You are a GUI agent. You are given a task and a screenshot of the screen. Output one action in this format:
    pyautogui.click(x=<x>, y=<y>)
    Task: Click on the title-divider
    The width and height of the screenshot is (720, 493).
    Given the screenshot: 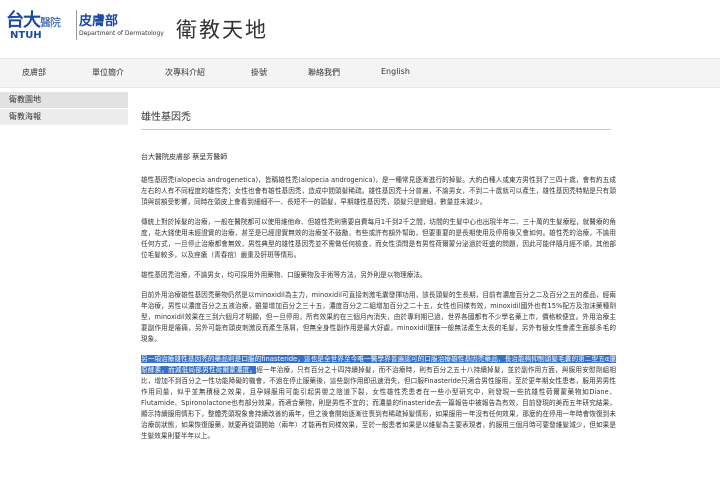 What is the action you would take?
    pyautogui.click(x=376, y=129)
    